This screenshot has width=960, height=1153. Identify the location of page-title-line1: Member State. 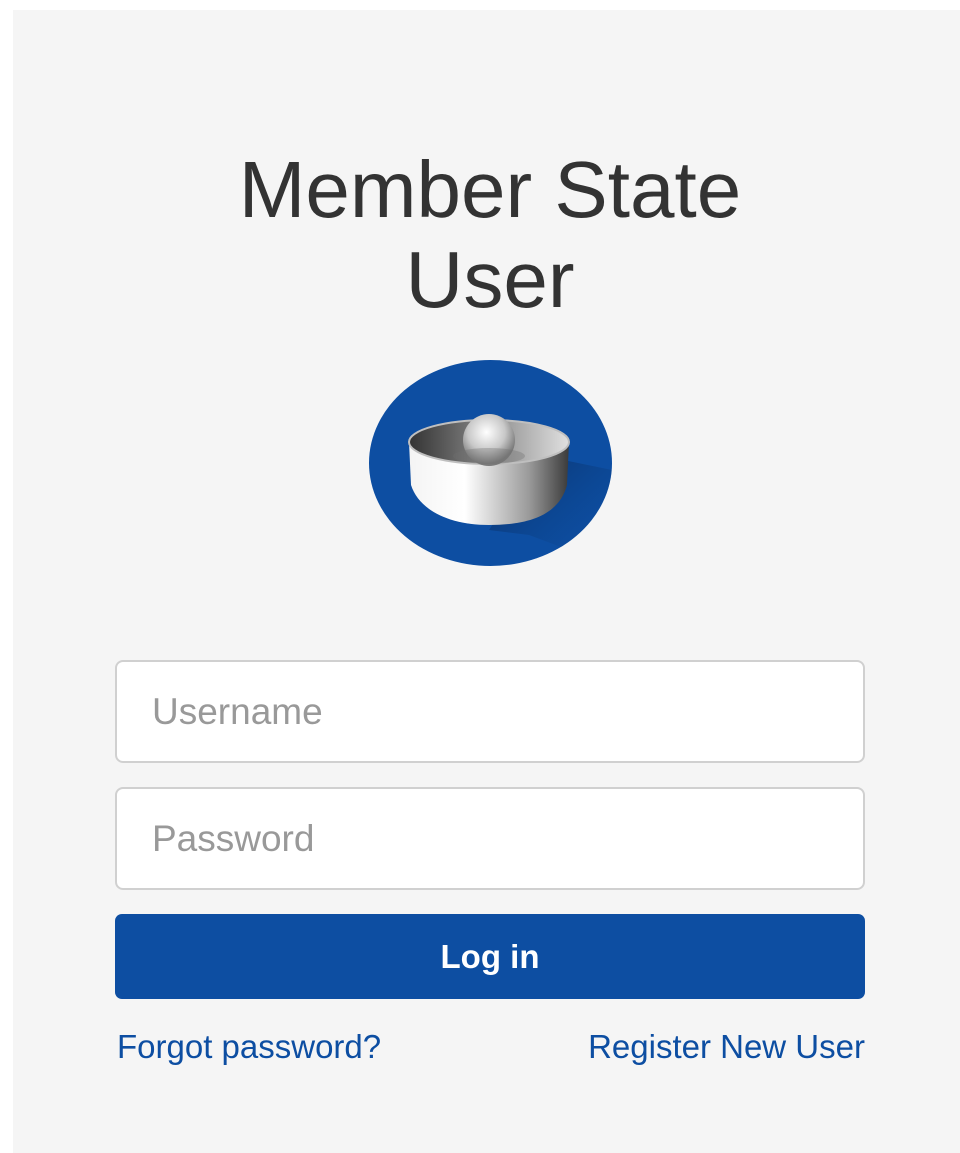
(490, 189).